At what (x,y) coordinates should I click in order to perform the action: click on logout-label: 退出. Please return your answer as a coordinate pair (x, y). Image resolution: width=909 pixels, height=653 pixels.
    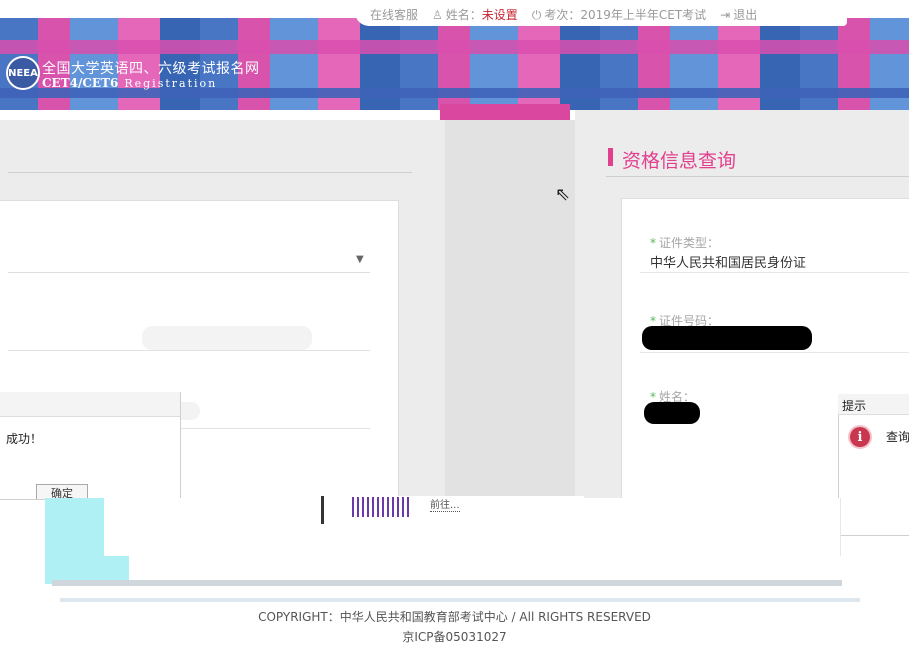
    Looking at the image, I should click on (745, 15).